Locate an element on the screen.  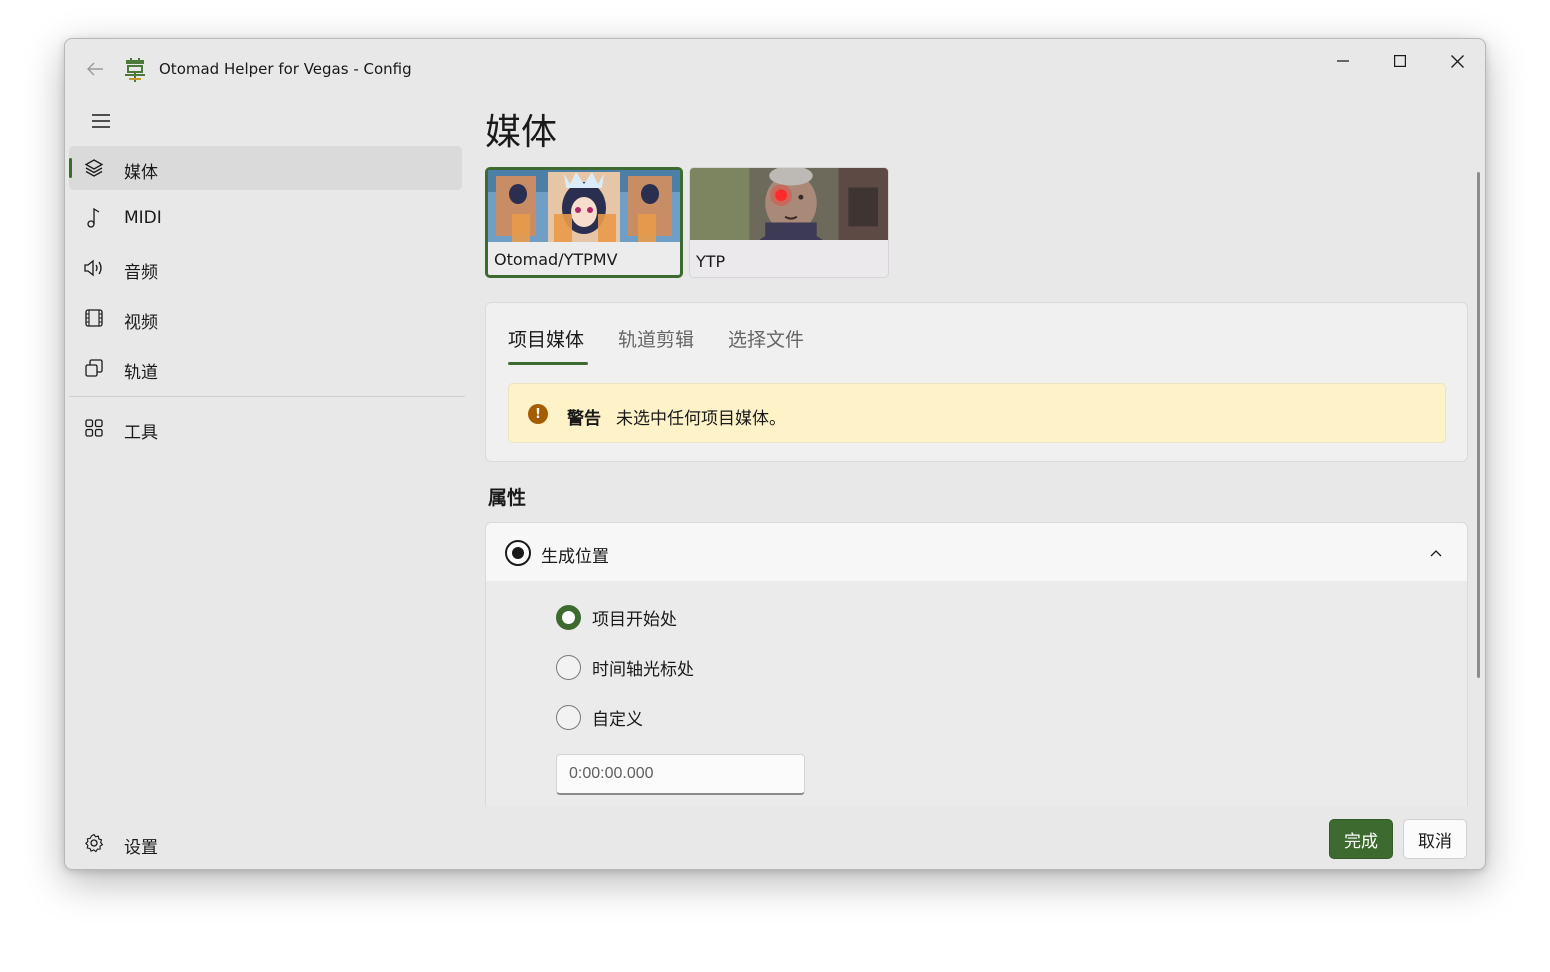
hamburger-icon is located at coordinates (101, 121).